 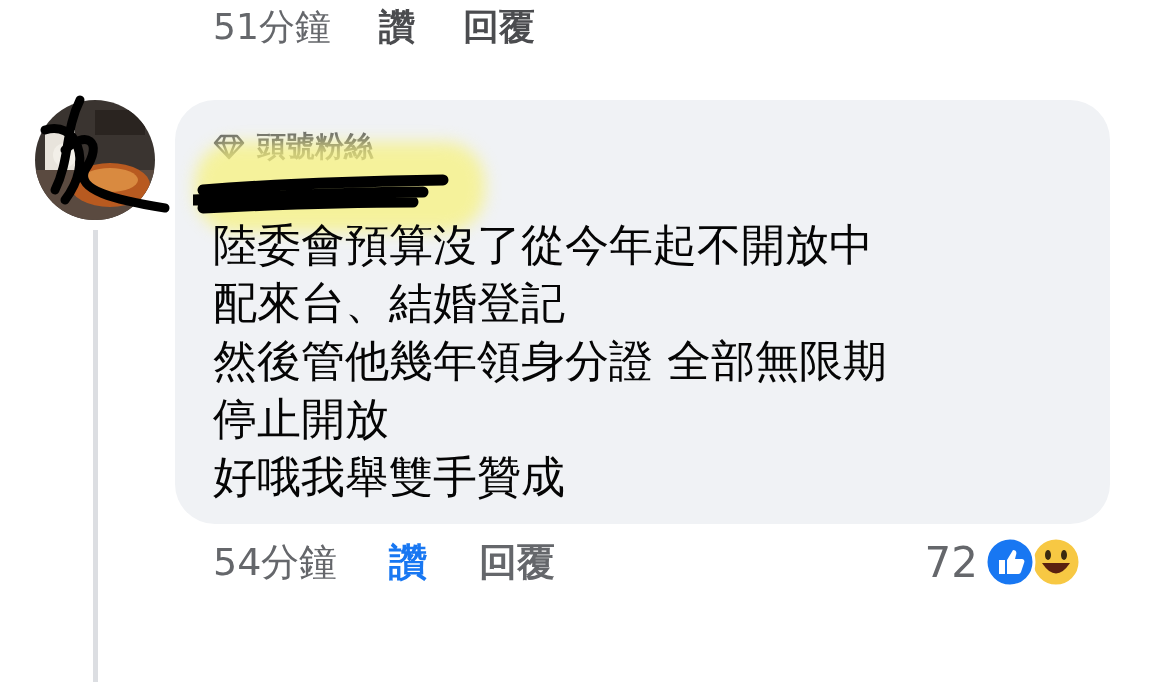 What do you see at coordinates (275, 562) in the screenshot?
I see `timestamp: 54分鐘` at bounding box center [275, 562].